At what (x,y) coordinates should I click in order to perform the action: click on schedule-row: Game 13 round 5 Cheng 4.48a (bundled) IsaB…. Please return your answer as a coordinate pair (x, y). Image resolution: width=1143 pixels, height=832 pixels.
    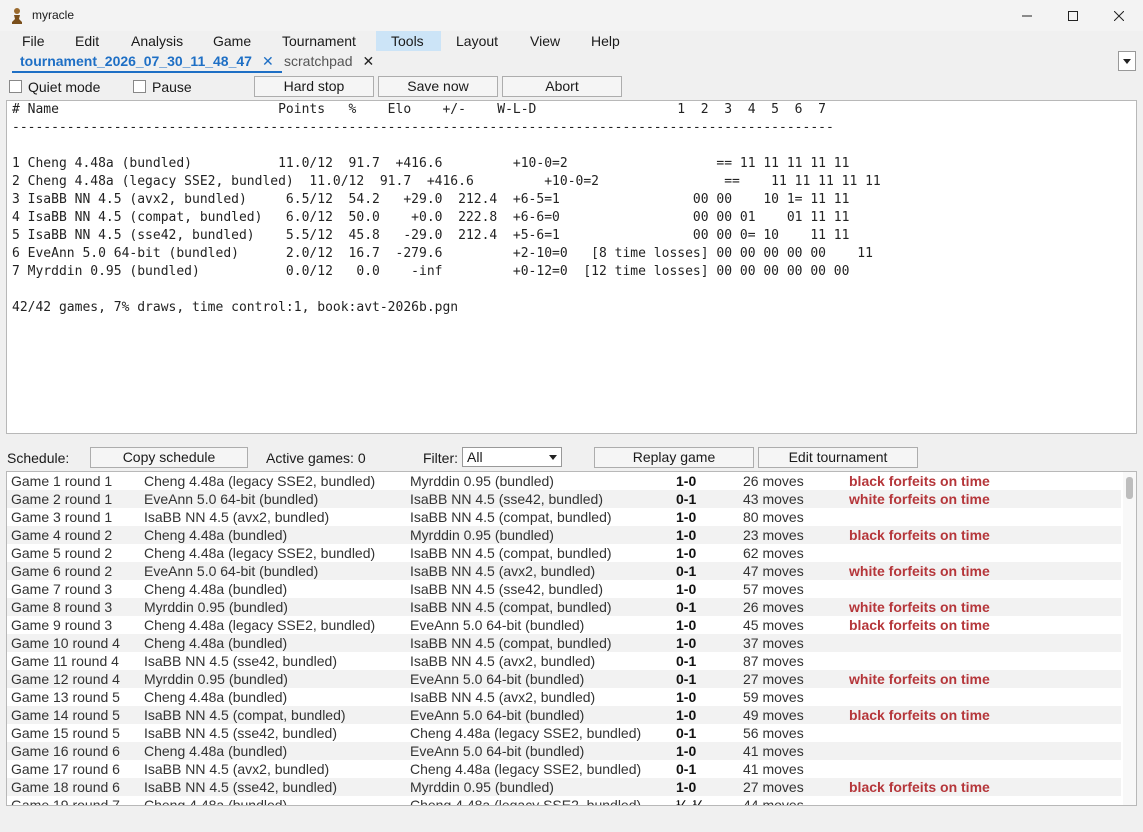
    Looking at the image, I should click on (564, 697).